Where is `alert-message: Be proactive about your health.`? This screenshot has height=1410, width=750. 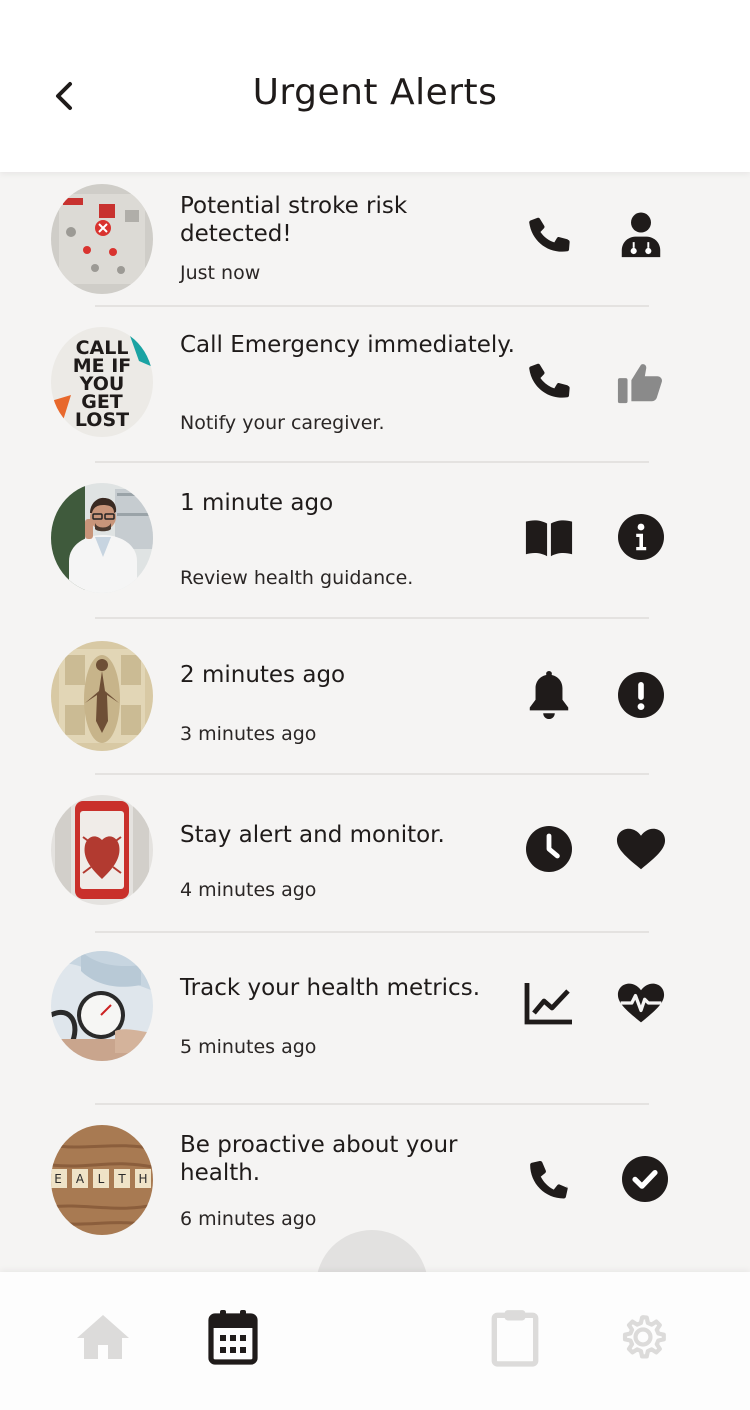 alert-message: Be proactive about your health. is located at coordinates (319, 1159).